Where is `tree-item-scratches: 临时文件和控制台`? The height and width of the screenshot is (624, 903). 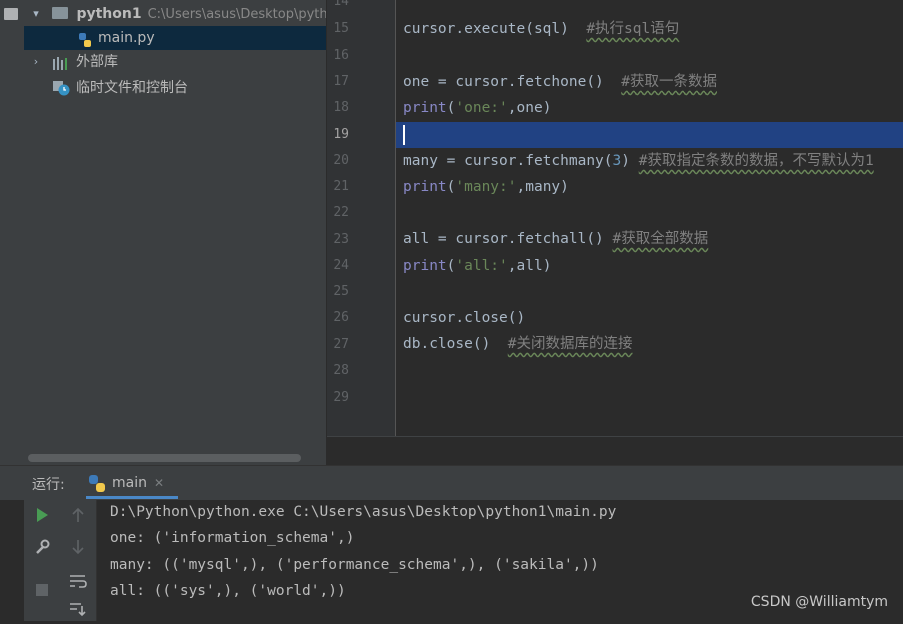 tree-item-scratches: 临时文件和控制台 is located at coordinates (175, 88).